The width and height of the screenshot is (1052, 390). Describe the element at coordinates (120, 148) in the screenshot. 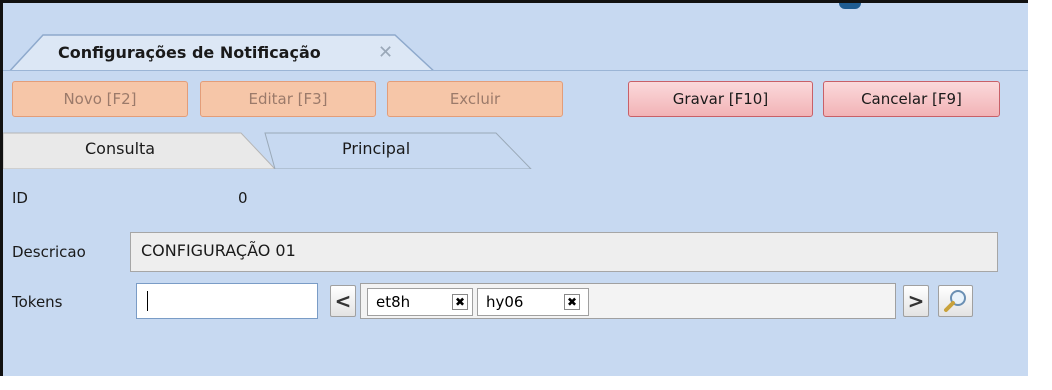

I see `tab-consulta: Consulta` at that location.